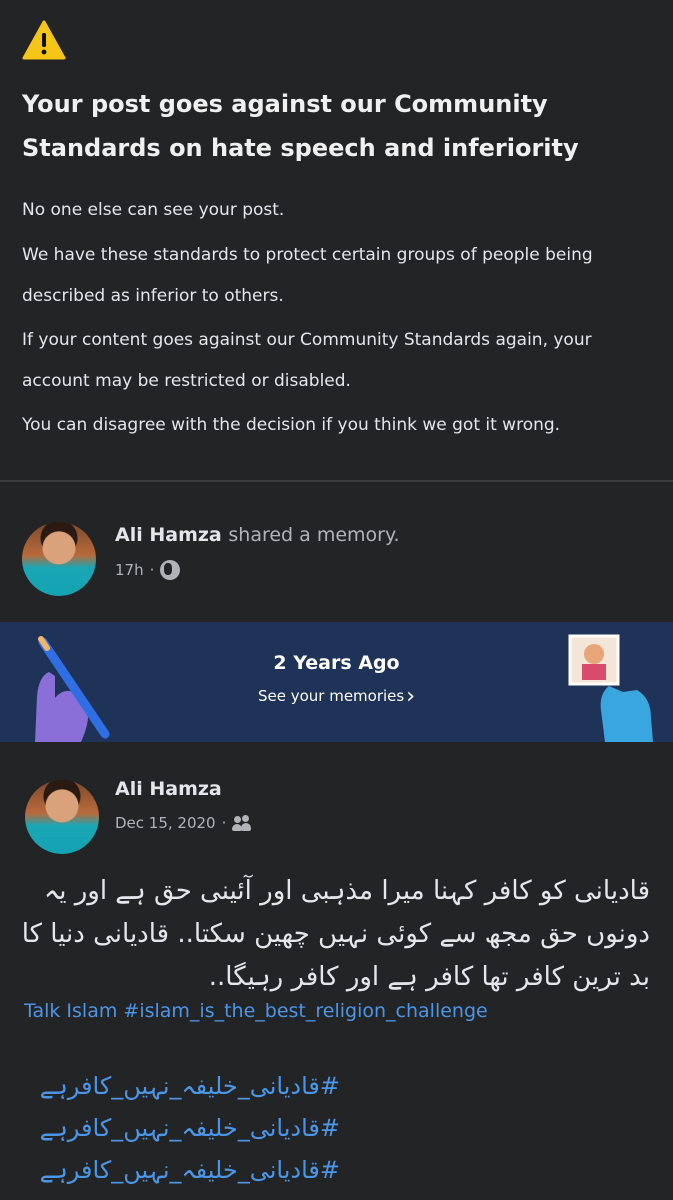  What do you see at coordinates (44, 40) in the screenshot?
I see `warning-icon` at bounding box center [44, 40].